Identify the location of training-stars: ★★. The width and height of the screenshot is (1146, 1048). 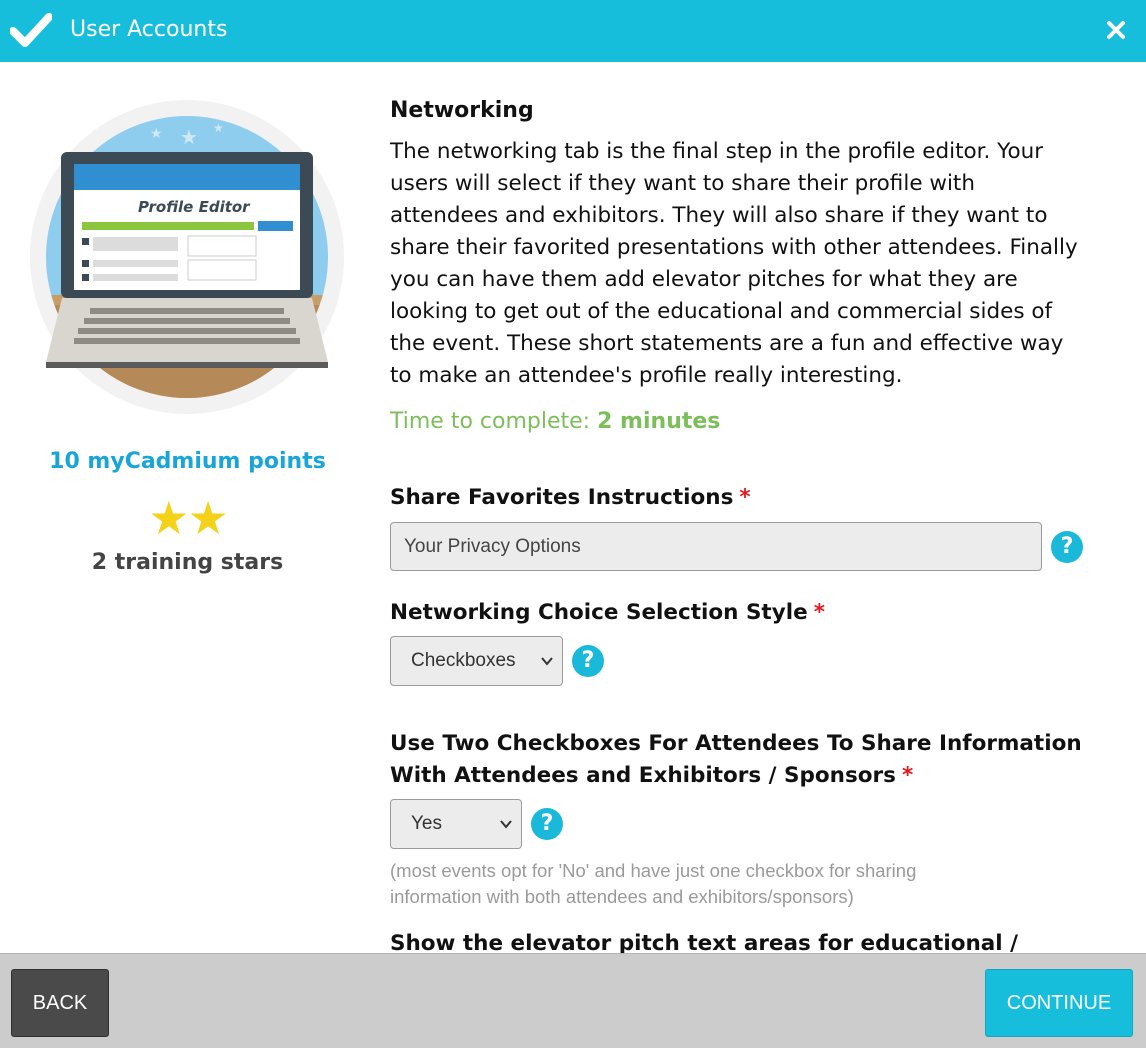
(188, 518).